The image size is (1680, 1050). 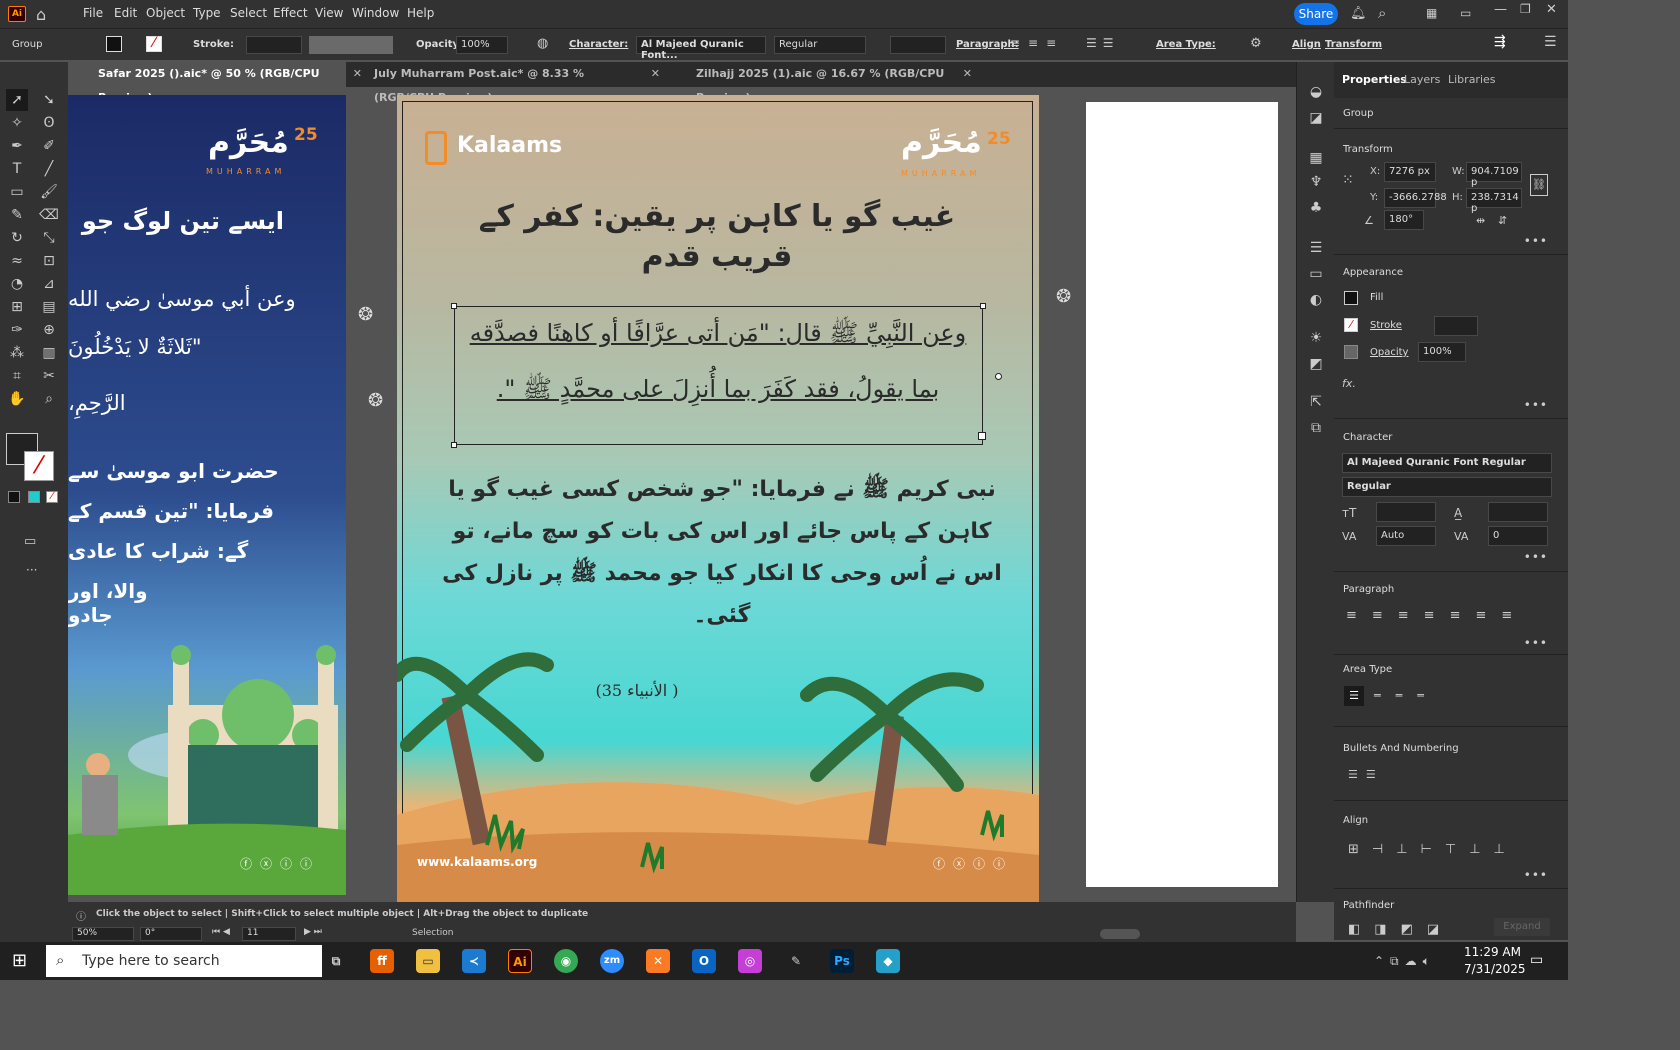 What do you see at coordinates (39, 466) in the screenshot?
I see `stroke-color-swatch: ⁄` at bounding box center [39, 466].